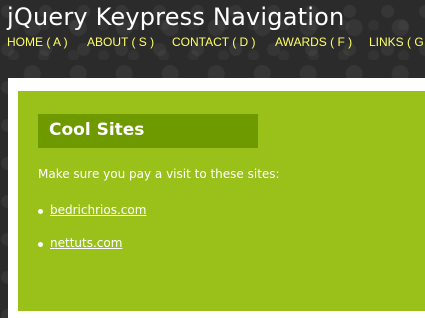 This screenshot has width=425, height=318. I want to click on nav-item-contact: CONTACT ( D ), so click(214, 42).